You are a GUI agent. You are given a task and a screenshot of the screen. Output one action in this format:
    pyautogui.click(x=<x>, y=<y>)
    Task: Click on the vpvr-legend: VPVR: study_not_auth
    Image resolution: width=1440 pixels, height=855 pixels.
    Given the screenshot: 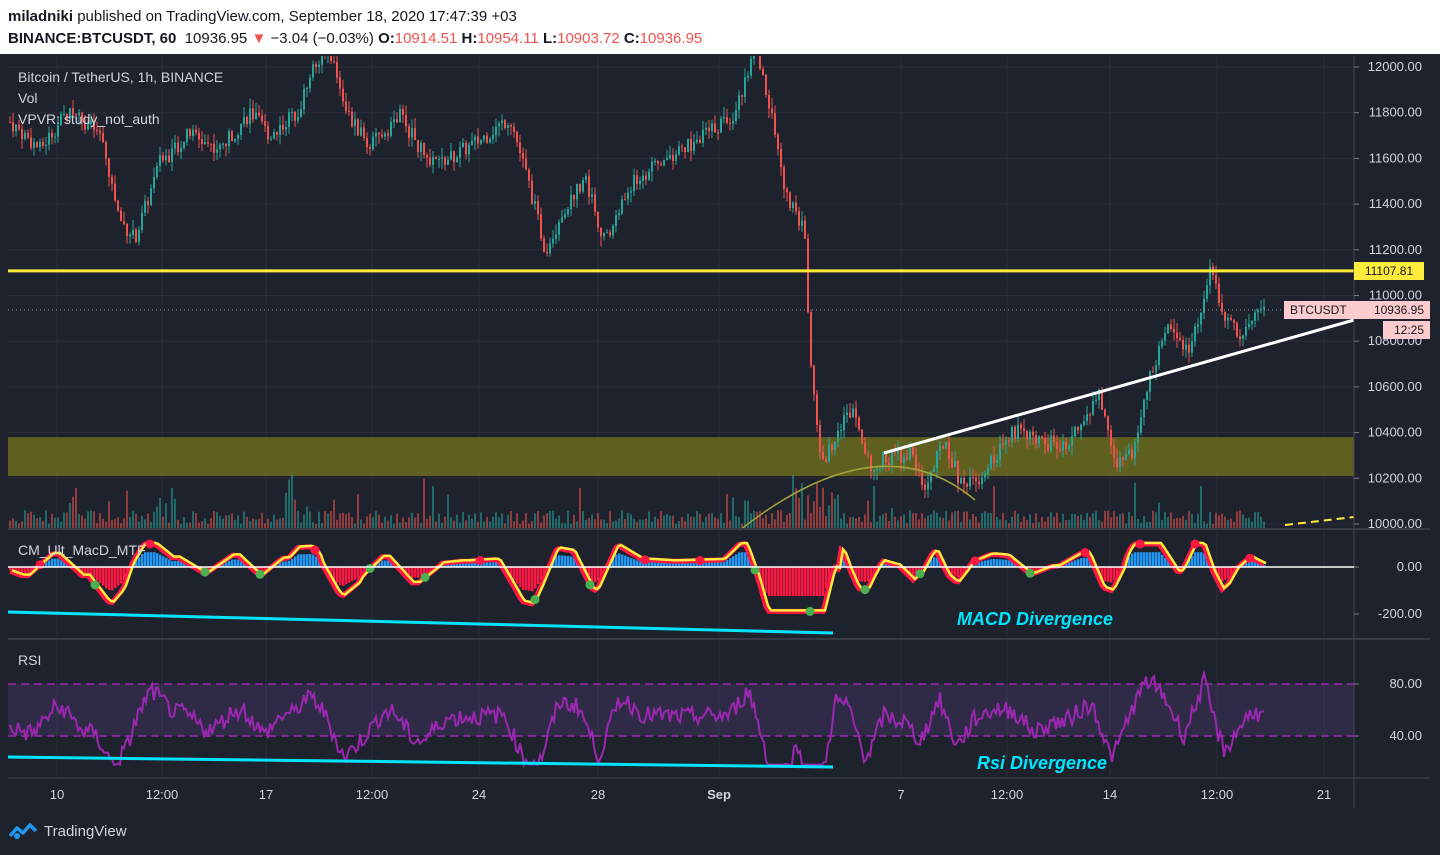 What is the action you would take?
    pyautogui.click(x=89, y=119)
    